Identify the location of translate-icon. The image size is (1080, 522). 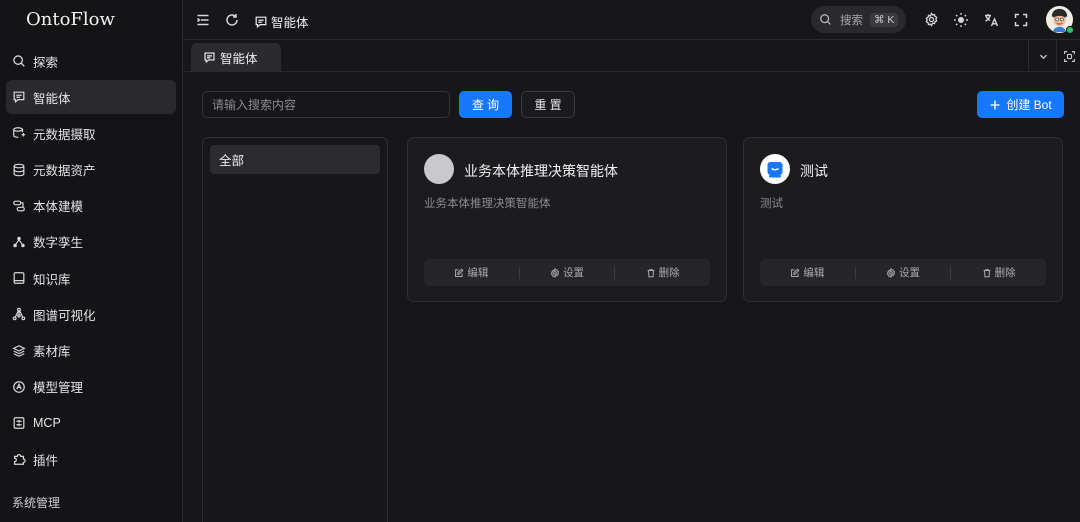
(991, 20).